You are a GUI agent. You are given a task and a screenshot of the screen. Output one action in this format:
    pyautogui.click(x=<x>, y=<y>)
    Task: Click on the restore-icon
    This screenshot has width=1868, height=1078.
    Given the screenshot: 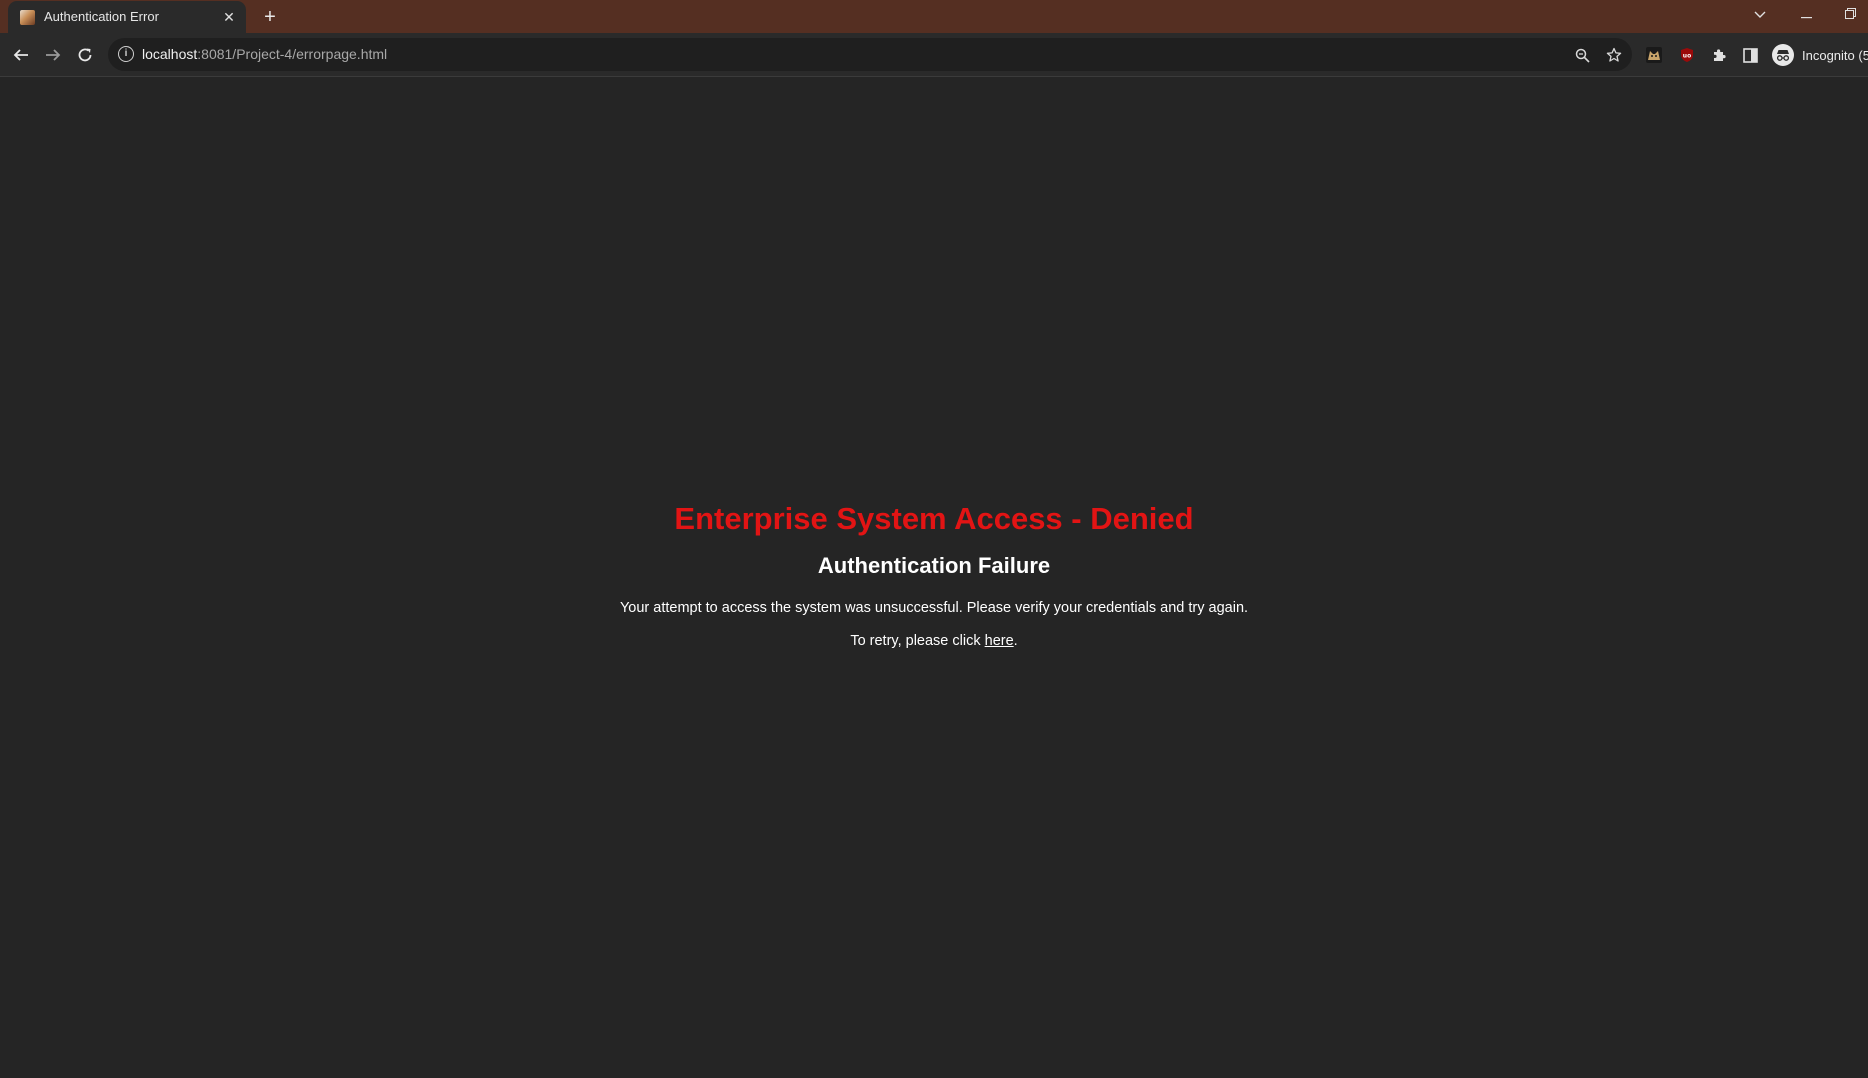 What is the action you would take?
    pyautogui.click(x=1850, y=13)
    